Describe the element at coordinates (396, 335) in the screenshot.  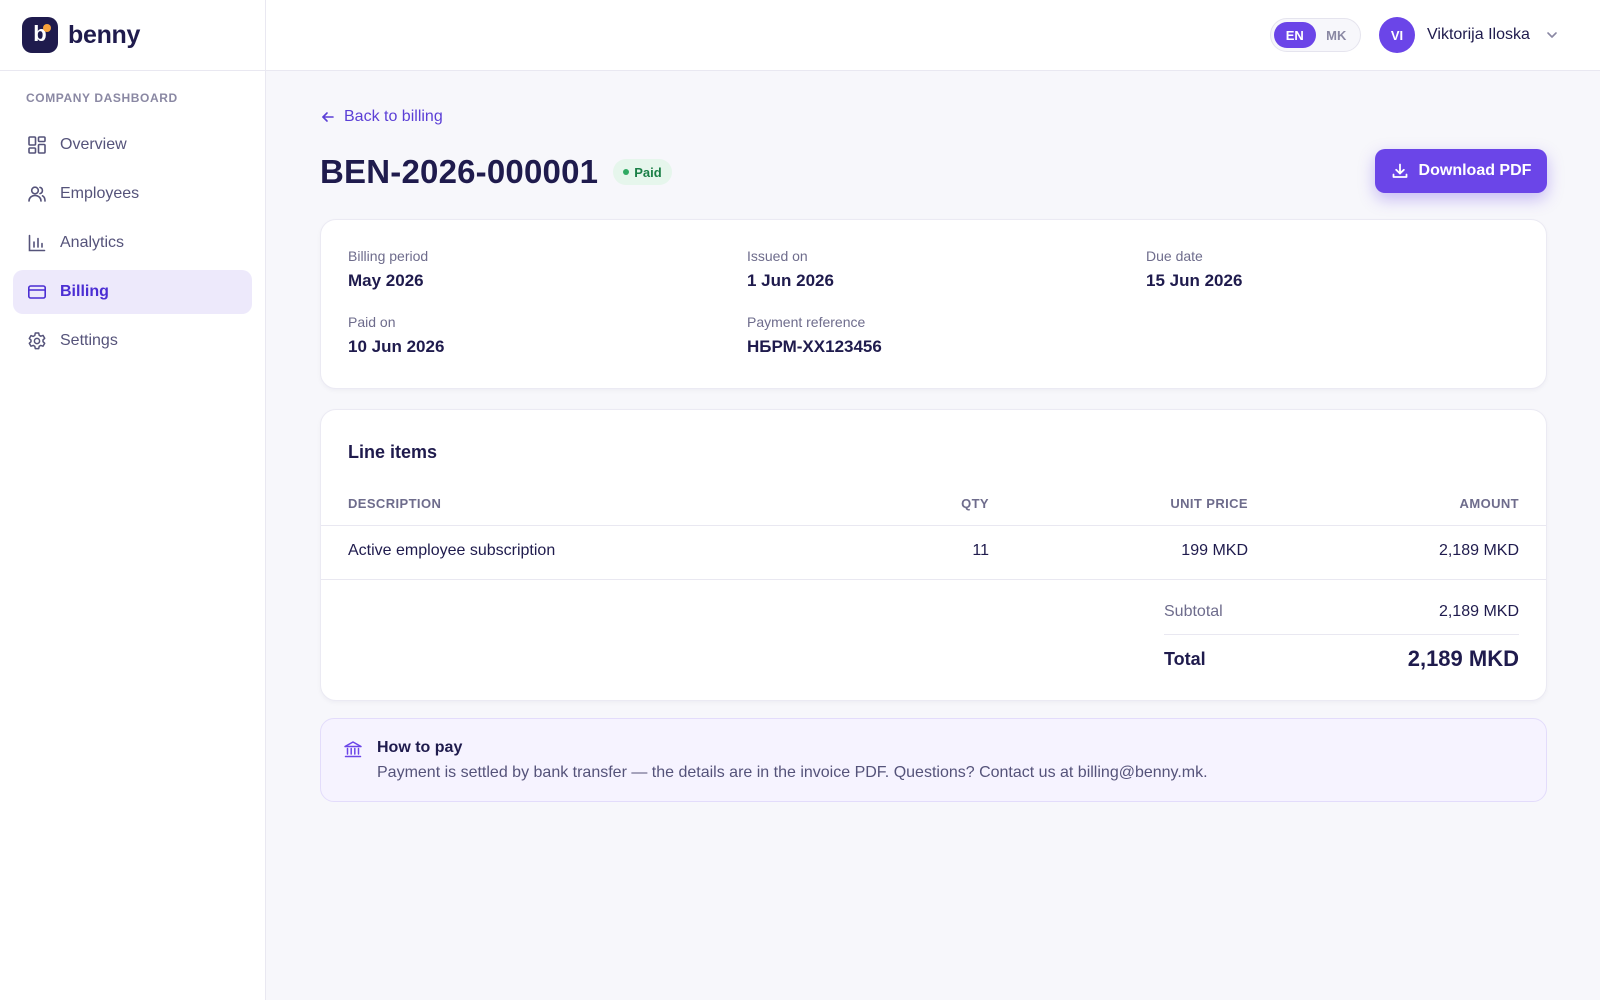
I see `paid-on: Paid on 10 Jun 2026` at that location.